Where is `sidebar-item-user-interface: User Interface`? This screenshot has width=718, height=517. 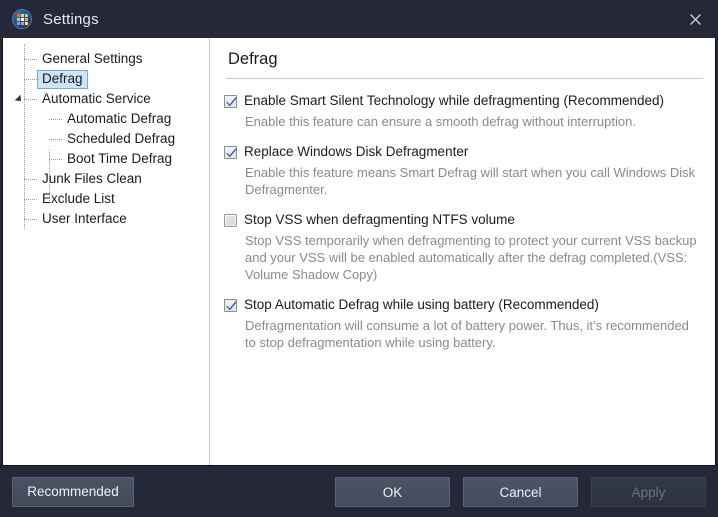 sidebar-item-user-interface: User Interface is located at coordinates (106, 219).